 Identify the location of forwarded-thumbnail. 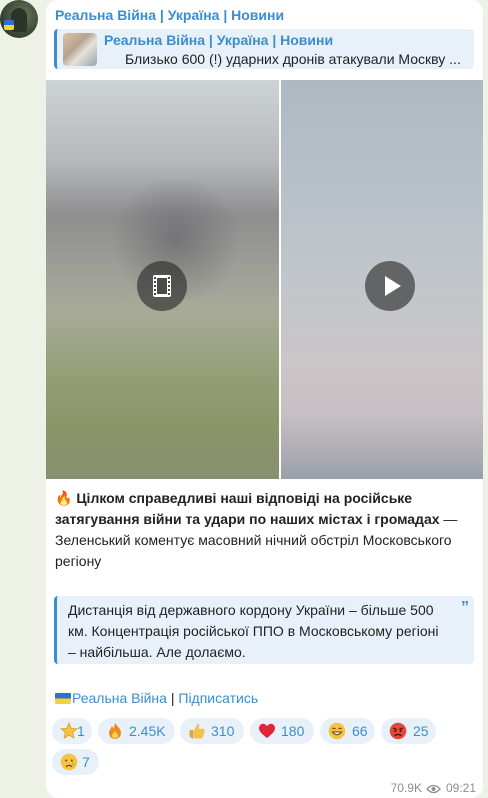
(80, 49).